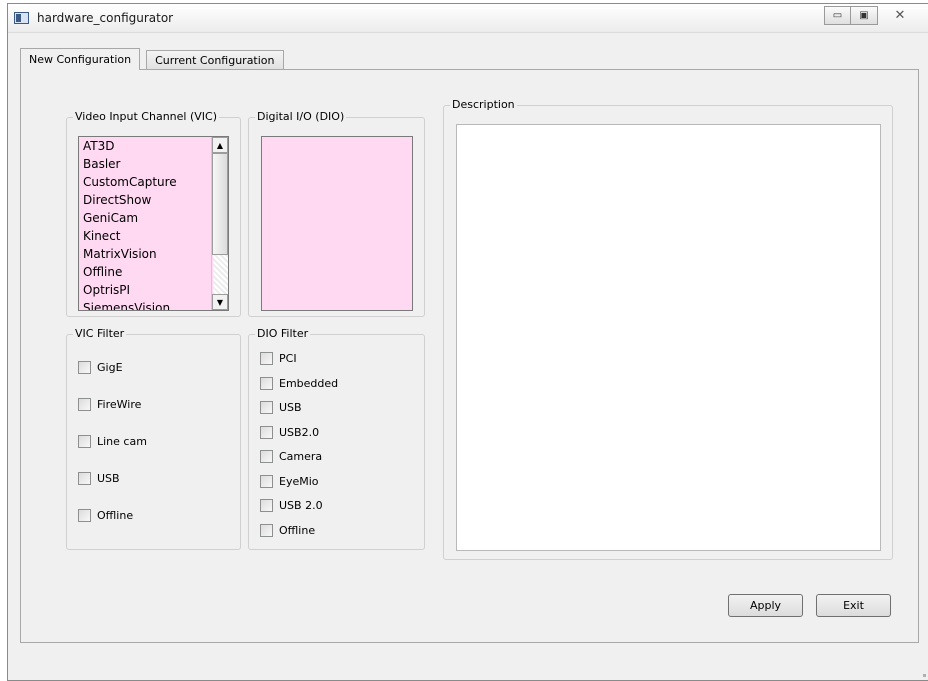 The width and height of the screenshot is (928, 681). I want to click on dio-filter-label: Camera, so click(301, 456).